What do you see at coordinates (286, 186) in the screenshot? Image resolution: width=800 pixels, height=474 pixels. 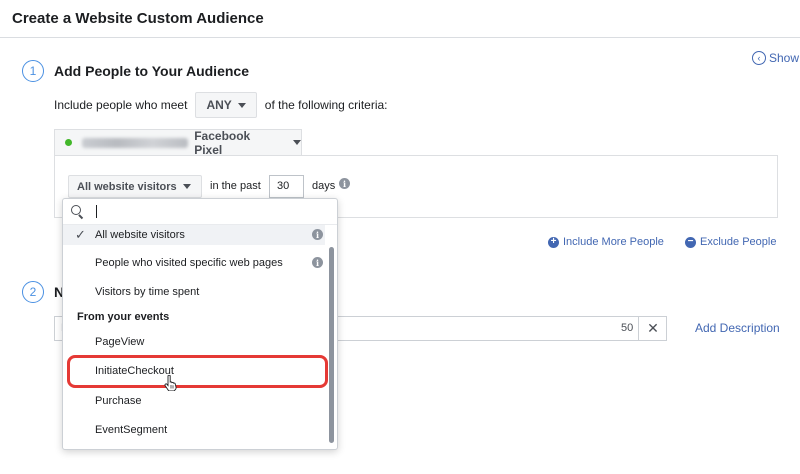 I see `days-input: 30` at bounding box center [286, 186].